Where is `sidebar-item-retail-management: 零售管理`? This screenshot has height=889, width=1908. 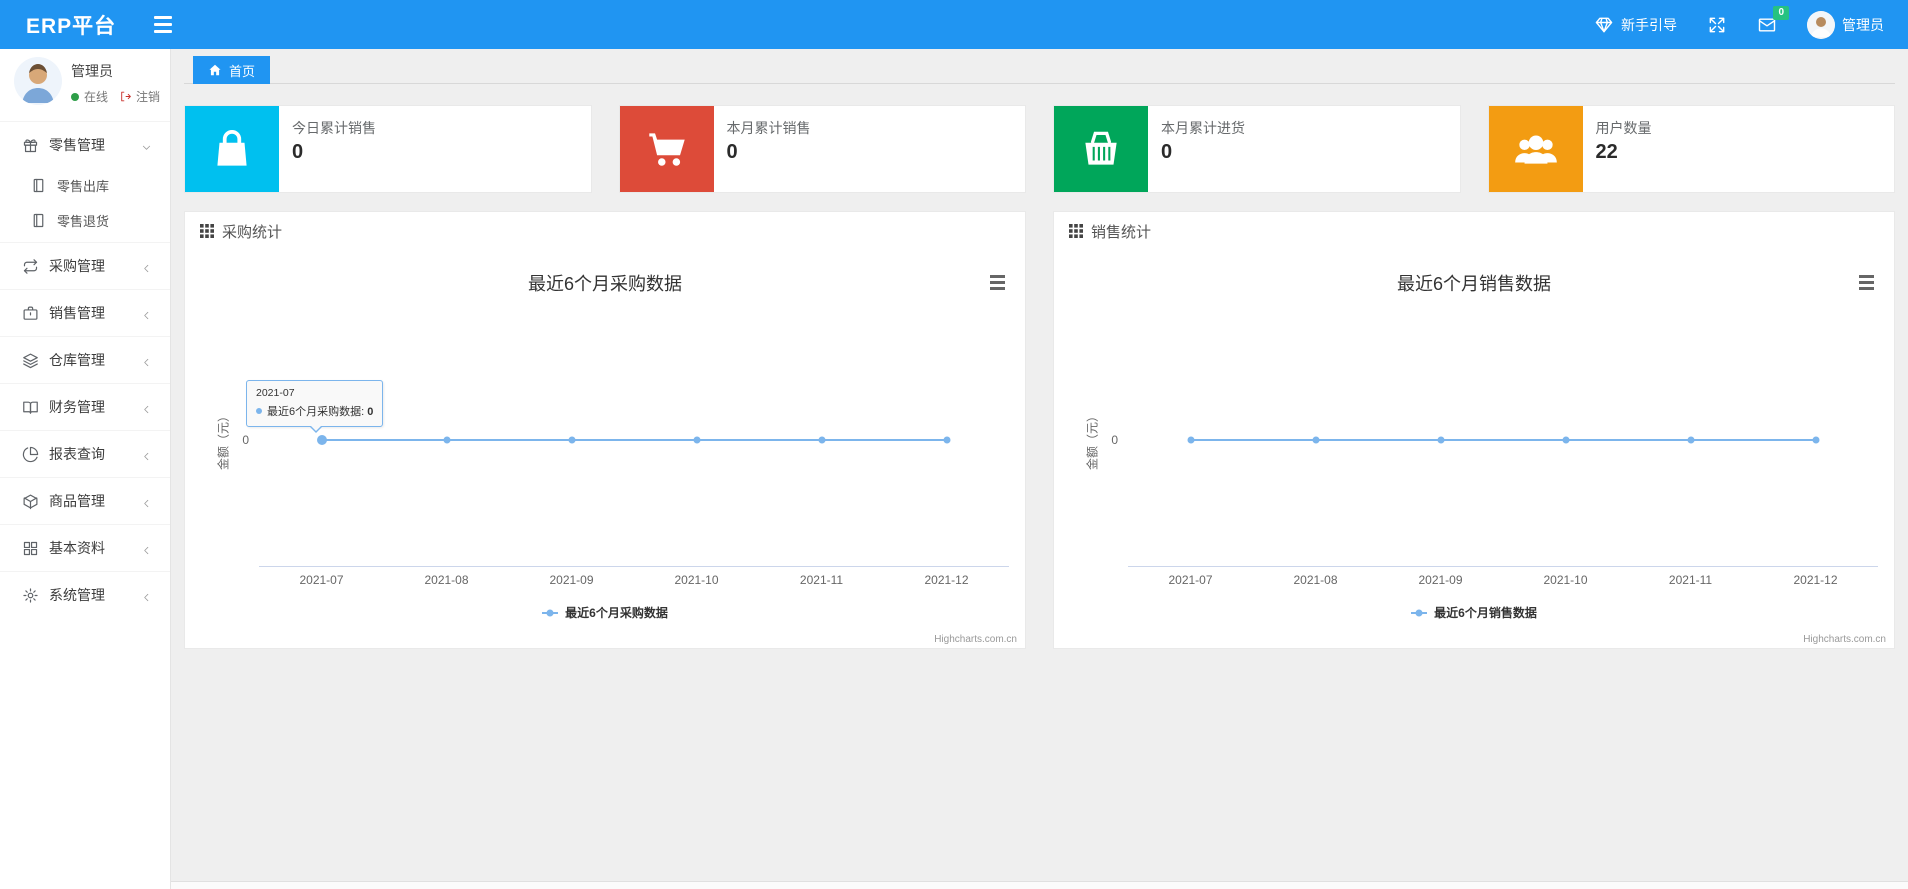 sidebar-item-retail-management: 零售管理 is located at coordinates (85, 145).